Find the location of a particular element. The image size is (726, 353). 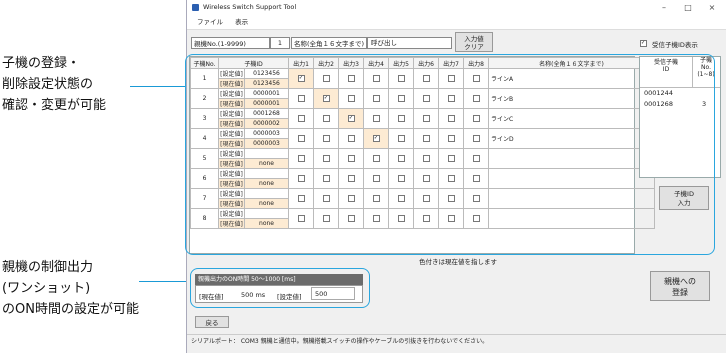

color-footnote: 色付きは現在値を指します is located at coordinates (458, 262).